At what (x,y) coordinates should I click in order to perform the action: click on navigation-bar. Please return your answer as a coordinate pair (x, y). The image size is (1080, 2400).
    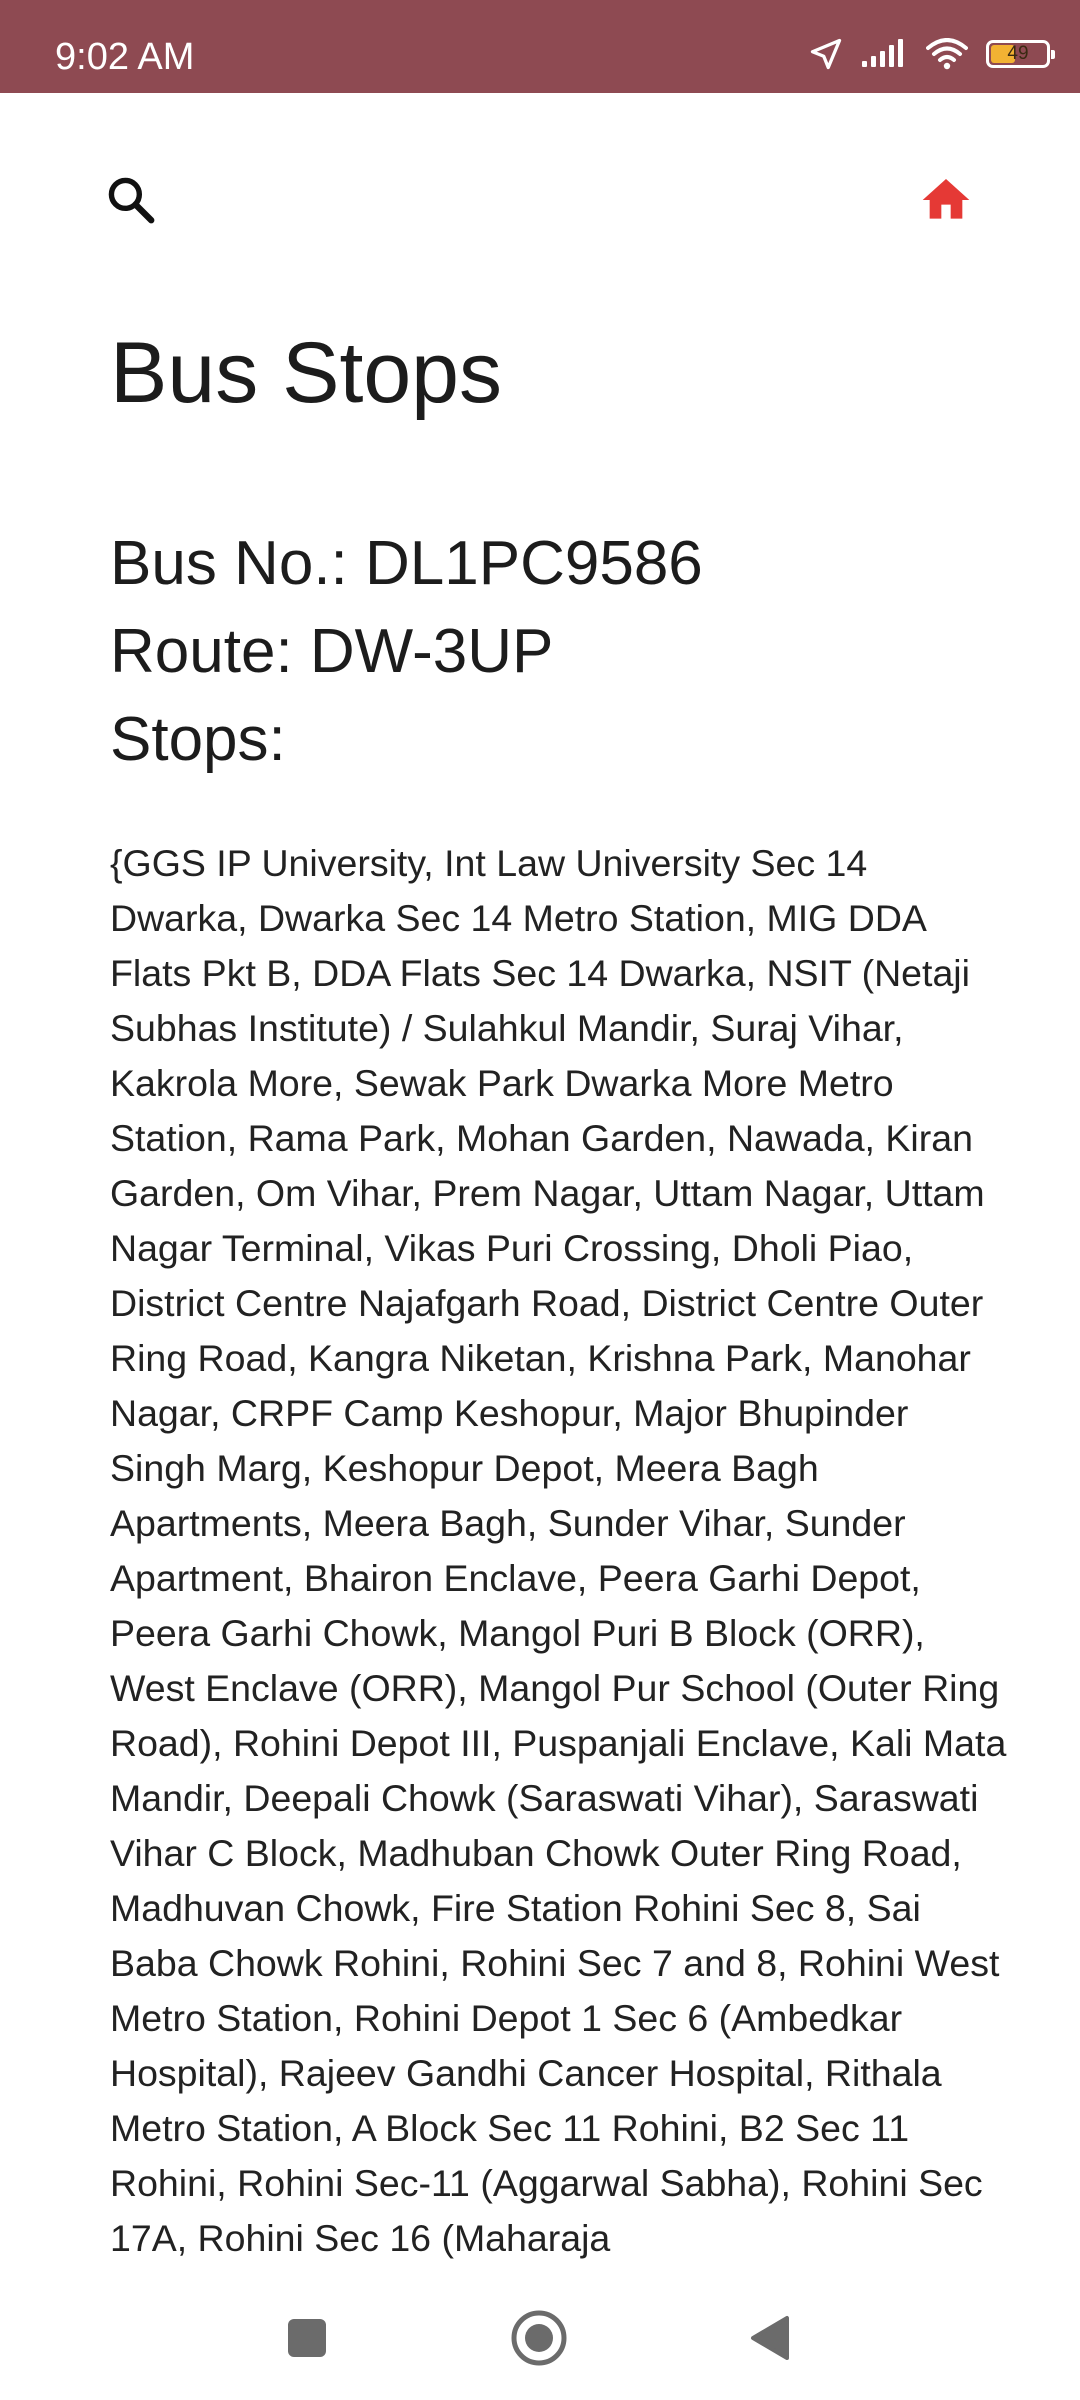
    Looking at the image, I should click on (540, 2340).